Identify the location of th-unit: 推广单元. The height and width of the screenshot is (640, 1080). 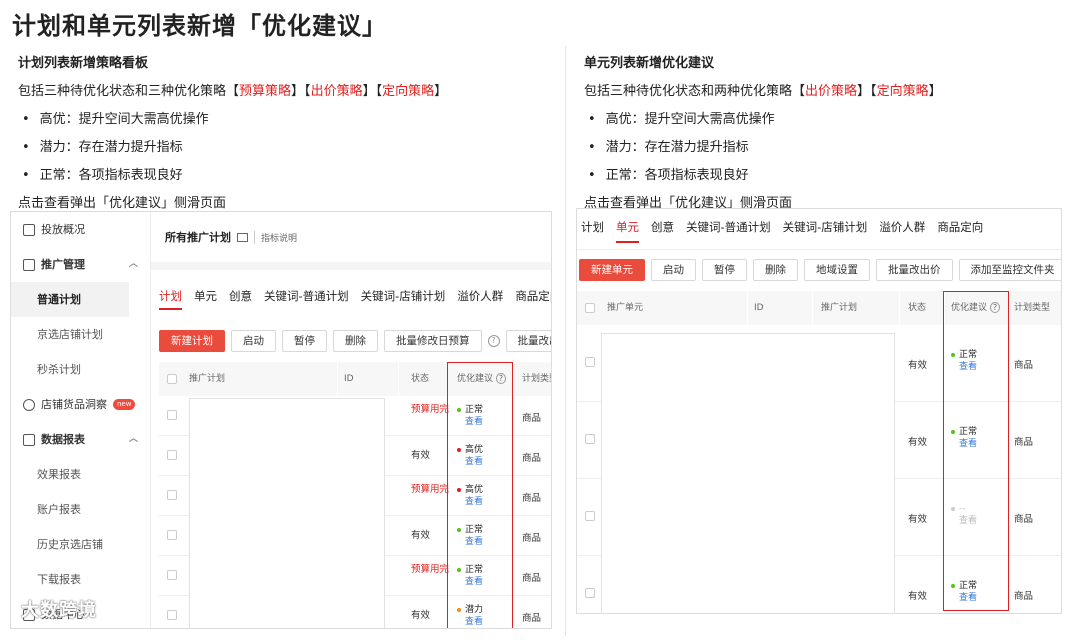
(662, 308).